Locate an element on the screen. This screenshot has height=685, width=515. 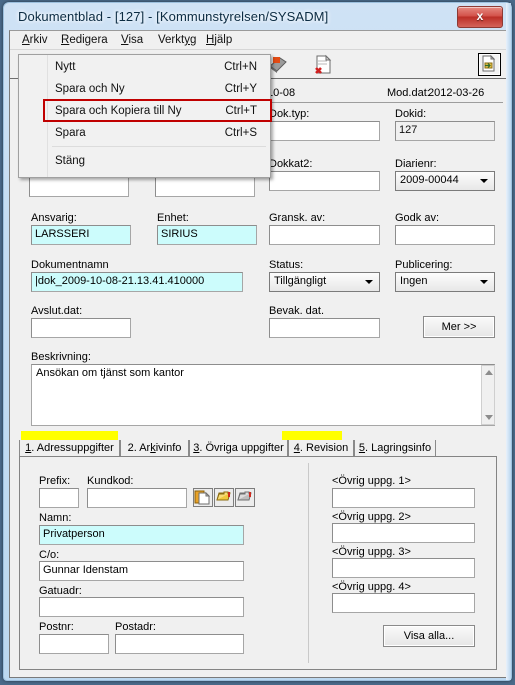
label-ovrig-2: <Övrig uppg. 2> is located at coordinates (371, 517).